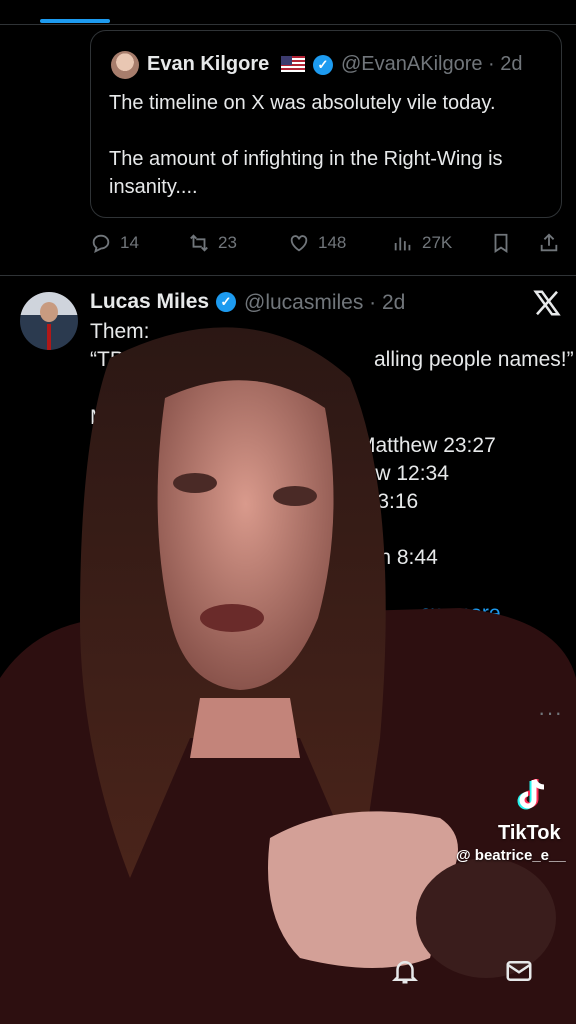 The height and width of the screenshot is (1024, 576). Describe the element at coordinates (208, 64) in the screenshot. I see `author-name: Evan Kilgore` at that location.